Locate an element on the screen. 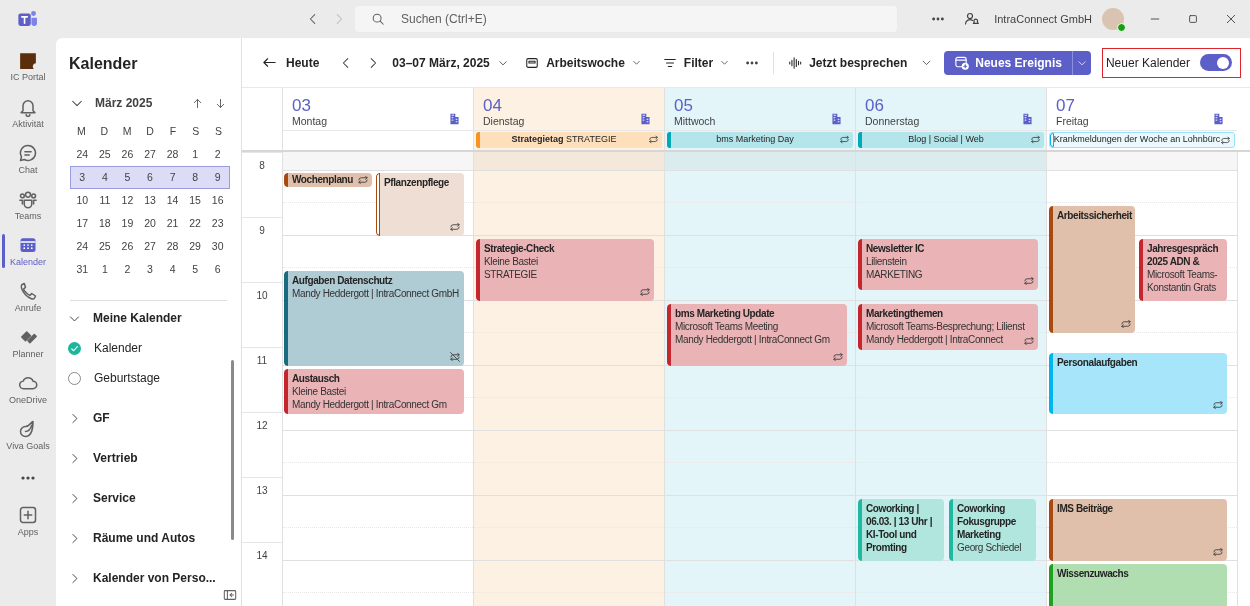 The width and height of the screenshot is (1250, 606). avatar is located at coordinates (1113, 19).